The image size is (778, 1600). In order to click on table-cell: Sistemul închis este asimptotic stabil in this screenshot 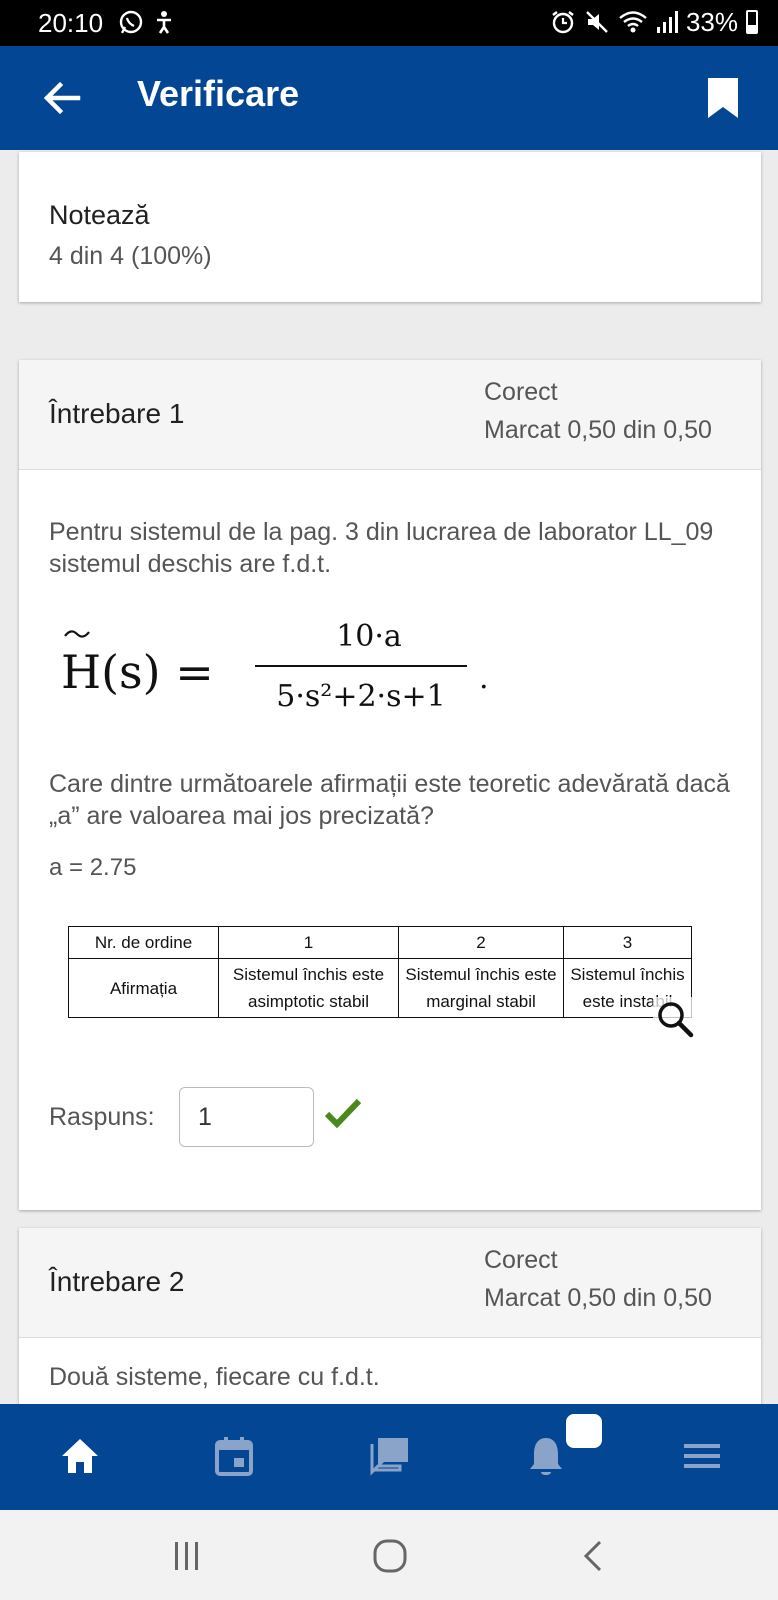, I will do `click(308, 988)`.